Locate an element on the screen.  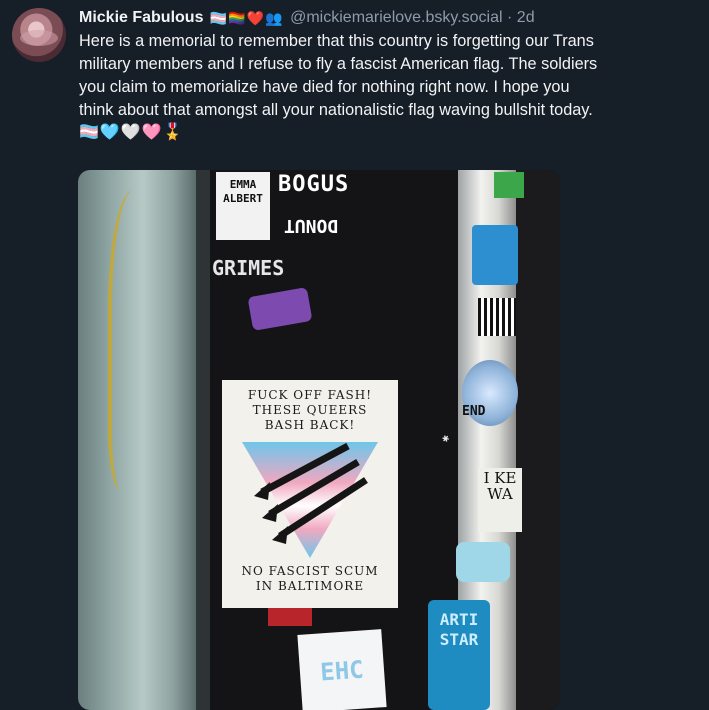
author-handle: @mickiemarielove.bsky.social is located at coordinates (396, 17).